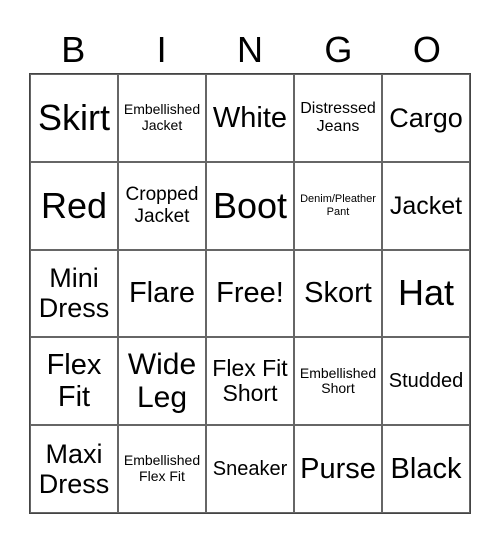 This screenshot has height=544, width=500. I want to click on bingo-cell: Studded, so click(426, 381).